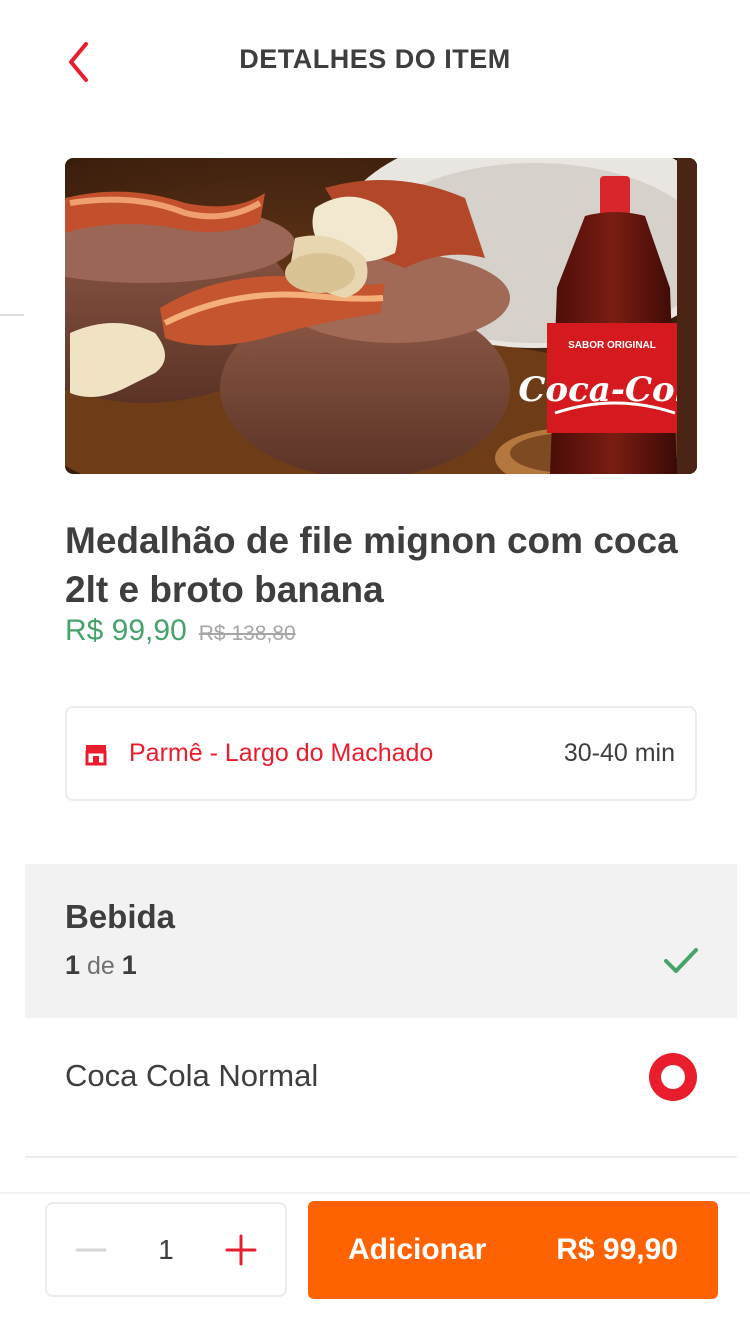 The width and height of the screenshot is (750, 1334). What do you see at coordinates (12, 315) in the screenshot?
I see `divider` at bounding box center [12, 315].